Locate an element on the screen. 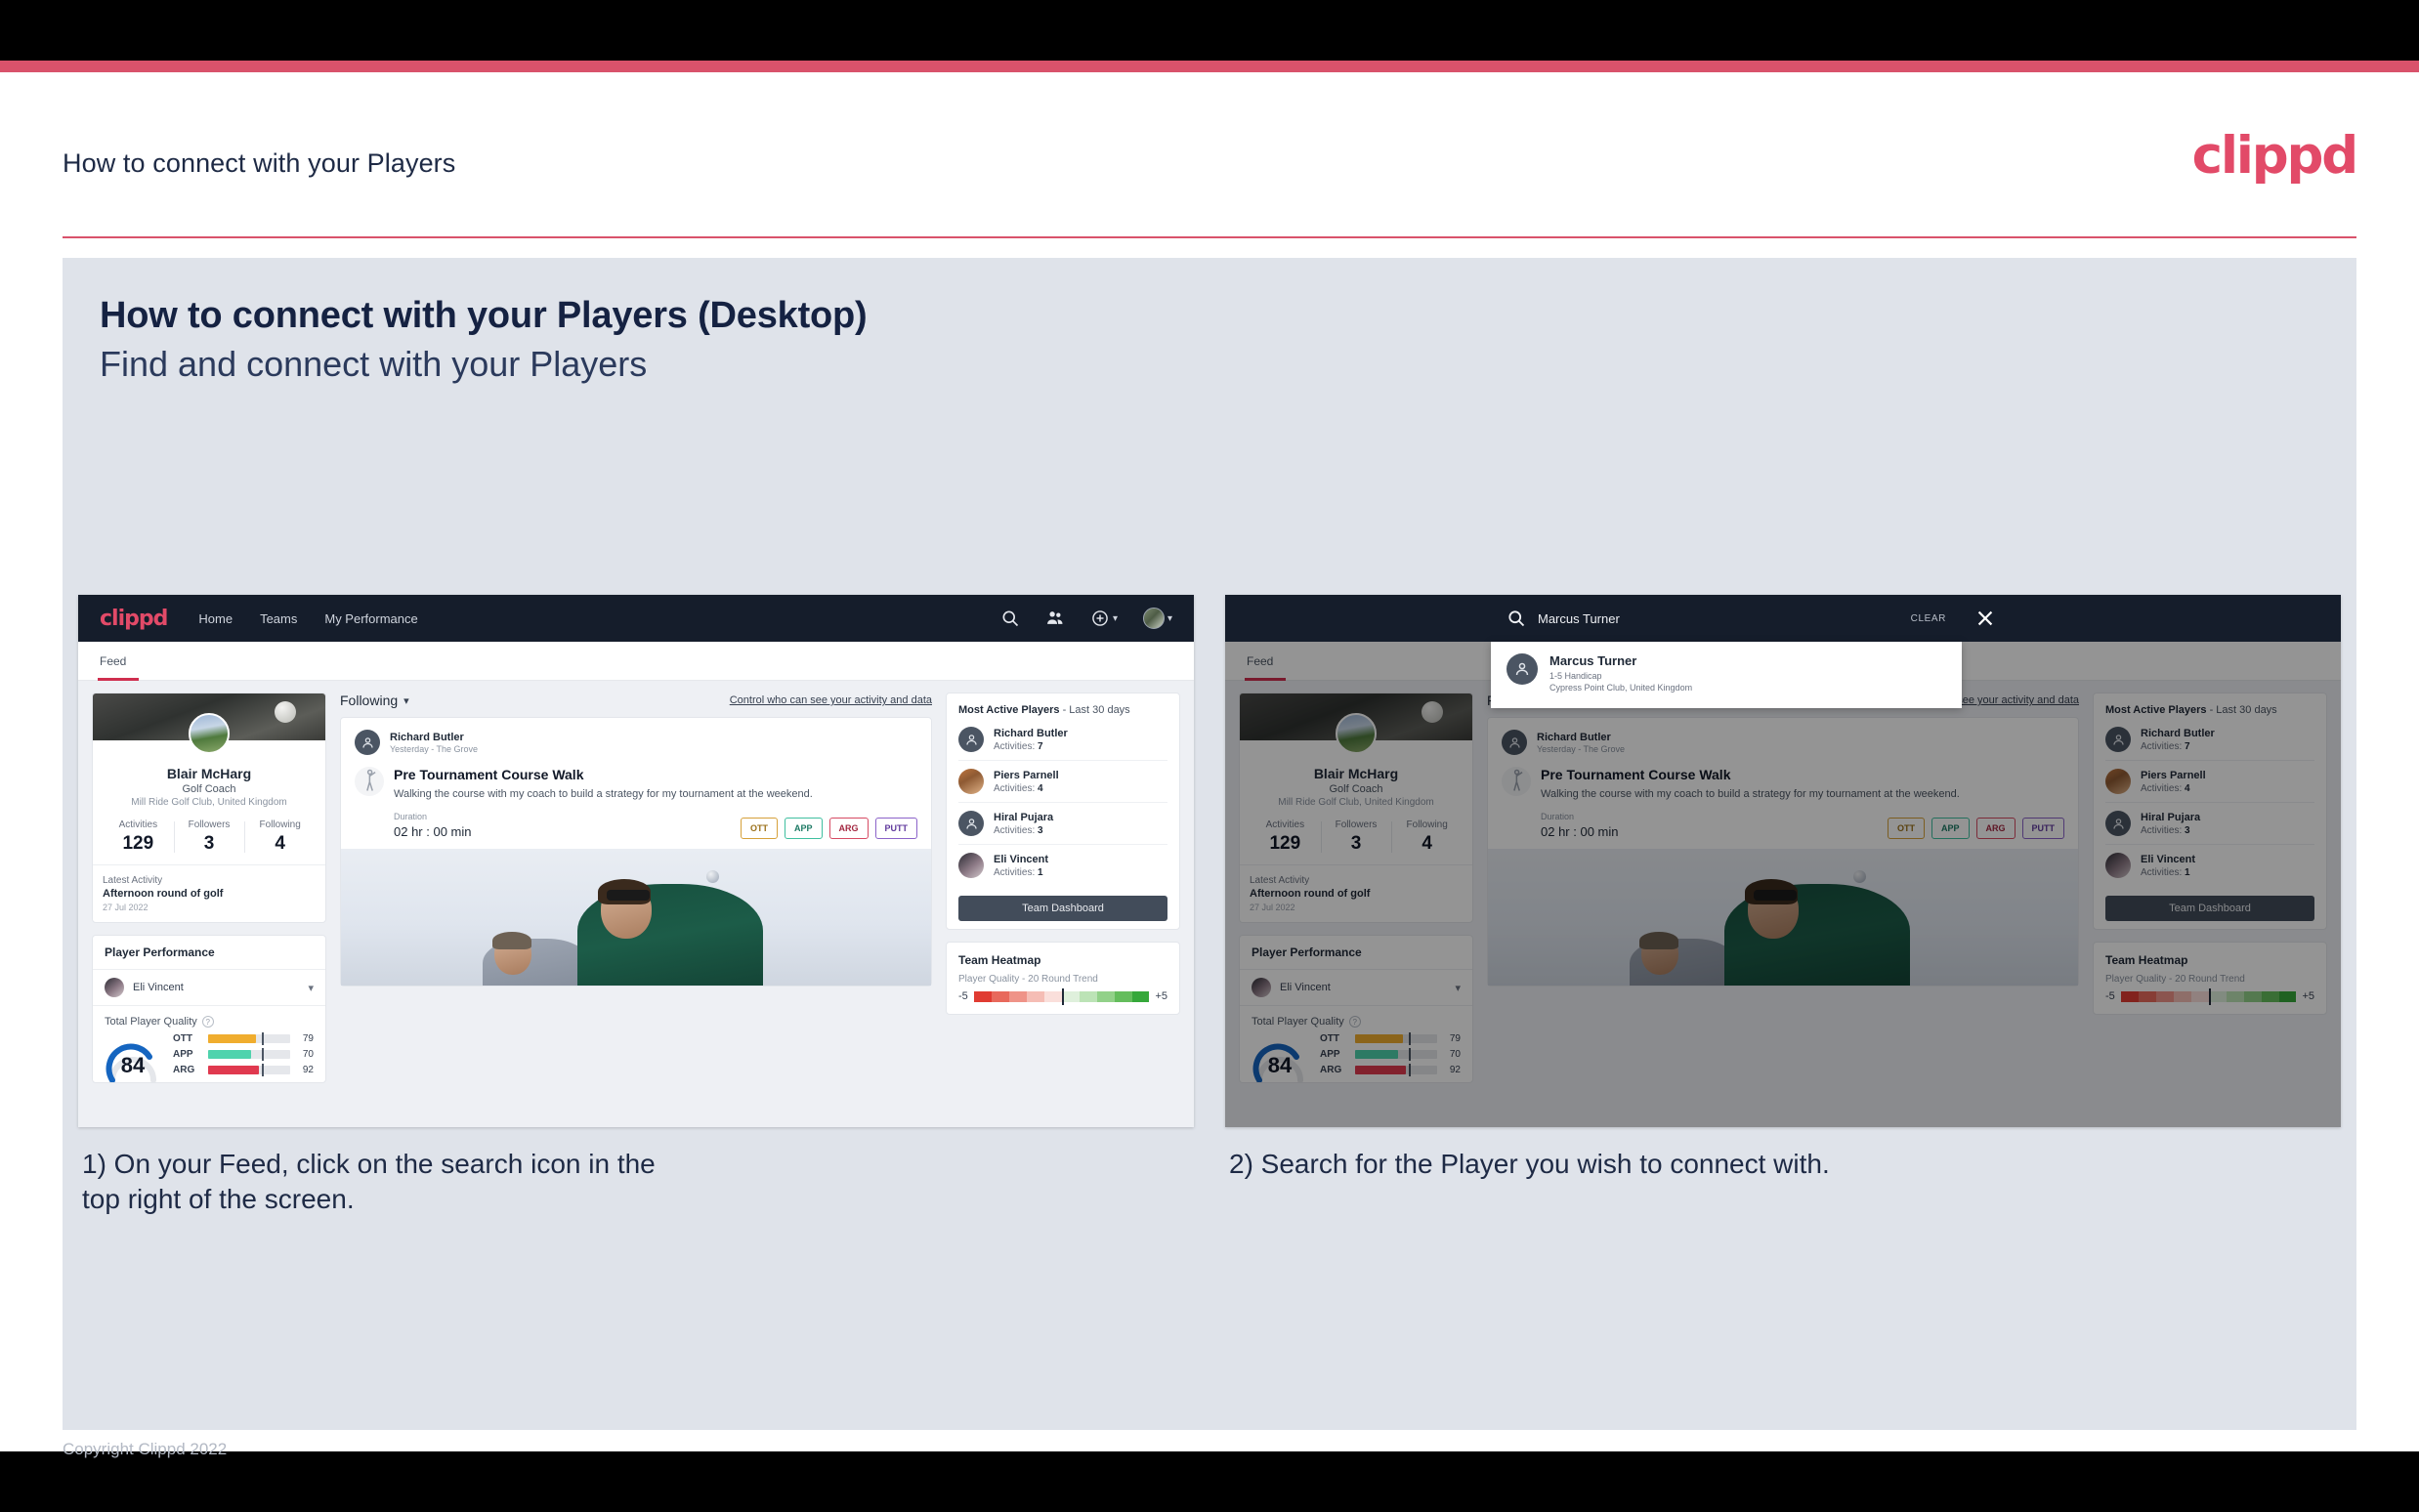 The height and width of the screenshot is (1512, 2419). post-duration-row: Duration 02 hr : 00 min OTT APP ARG PUTT is located at coordinates (1802, 825).